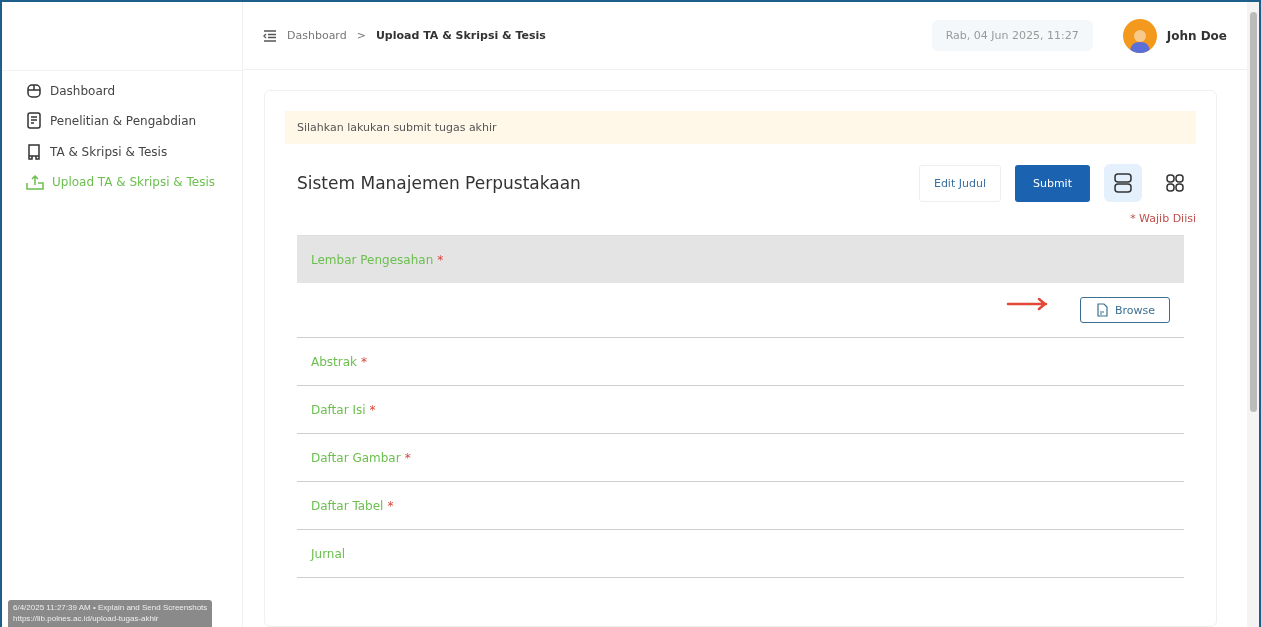  What do you see at coordinates (740, 259) in the screenshot?
I see `section-header: Lembar Pengesahan *` at bounding box center [740, 259].